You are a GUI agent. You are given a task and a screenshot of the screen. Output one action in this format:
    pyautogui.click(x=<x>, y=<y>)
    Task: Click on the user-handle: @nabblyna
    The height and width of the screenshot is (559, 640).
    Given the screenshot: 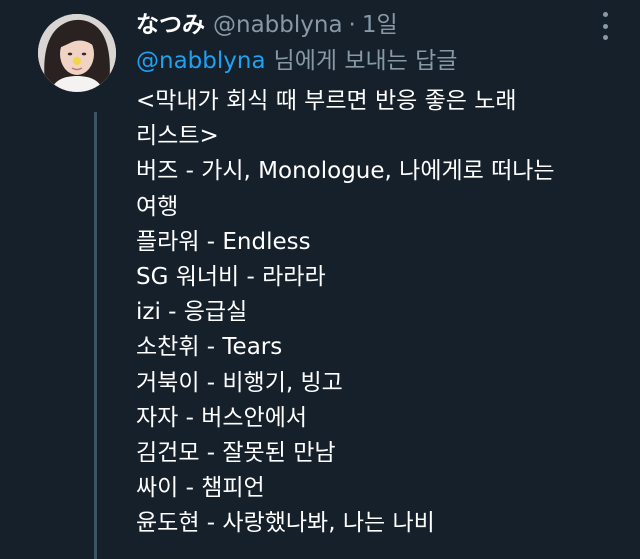 What is the action you would take?
    pyautogui.click(x=278, y=25)
    